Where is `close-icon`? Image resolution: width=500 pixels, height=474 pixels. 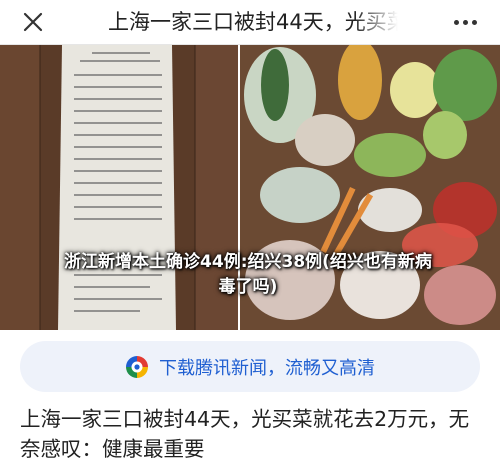 close-icon is located at coordinates (33, 22).